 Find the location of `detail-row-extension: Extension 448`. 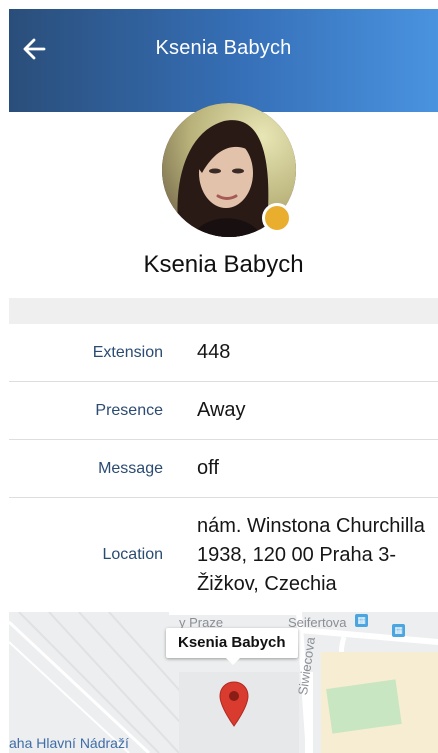

detail-row-extension: Extension 448 is located at coordinates (223, 353).